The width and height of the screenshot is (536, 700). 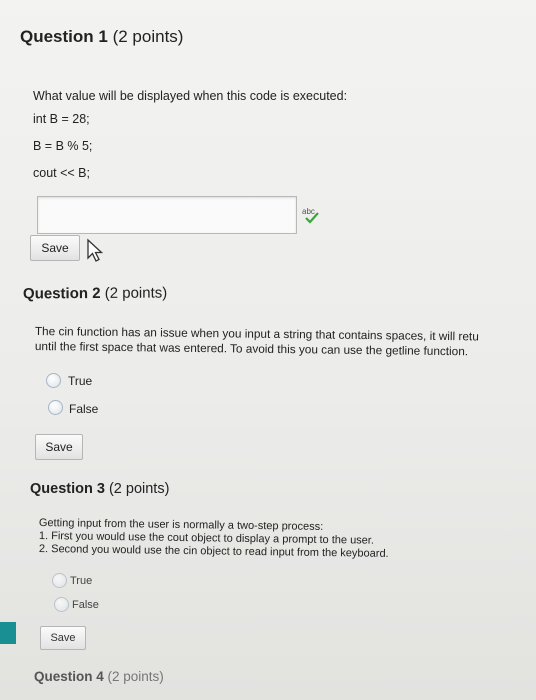 What do you see at coordinates (59, 447) in the screenshot?
I see `save-button-q2: Save` at bounding box center [59, 447].